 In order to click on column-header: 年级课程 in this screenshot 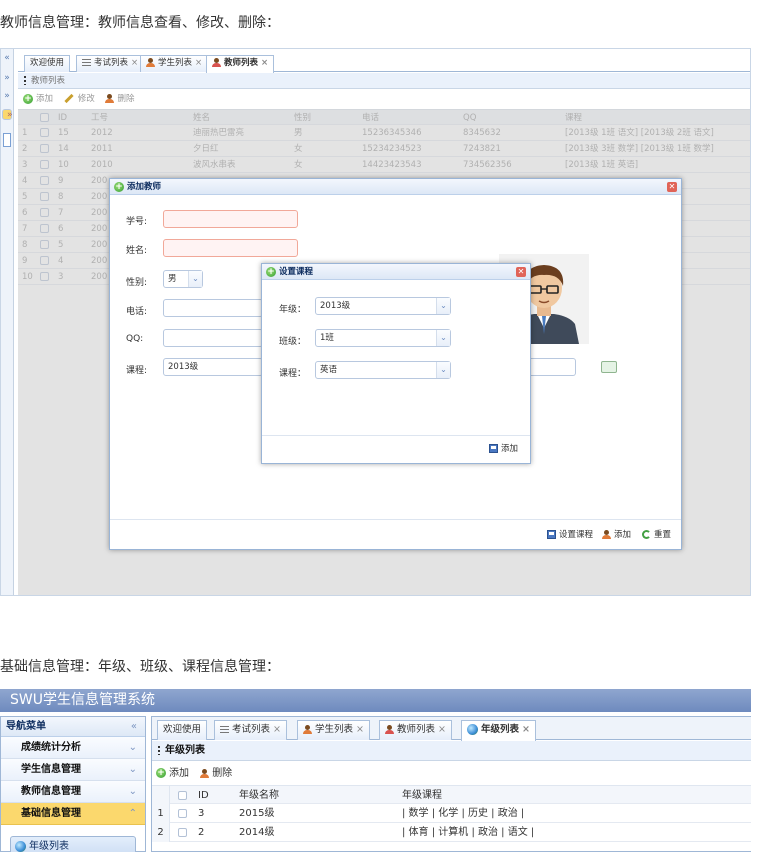, I will do `click(422, 795)`.